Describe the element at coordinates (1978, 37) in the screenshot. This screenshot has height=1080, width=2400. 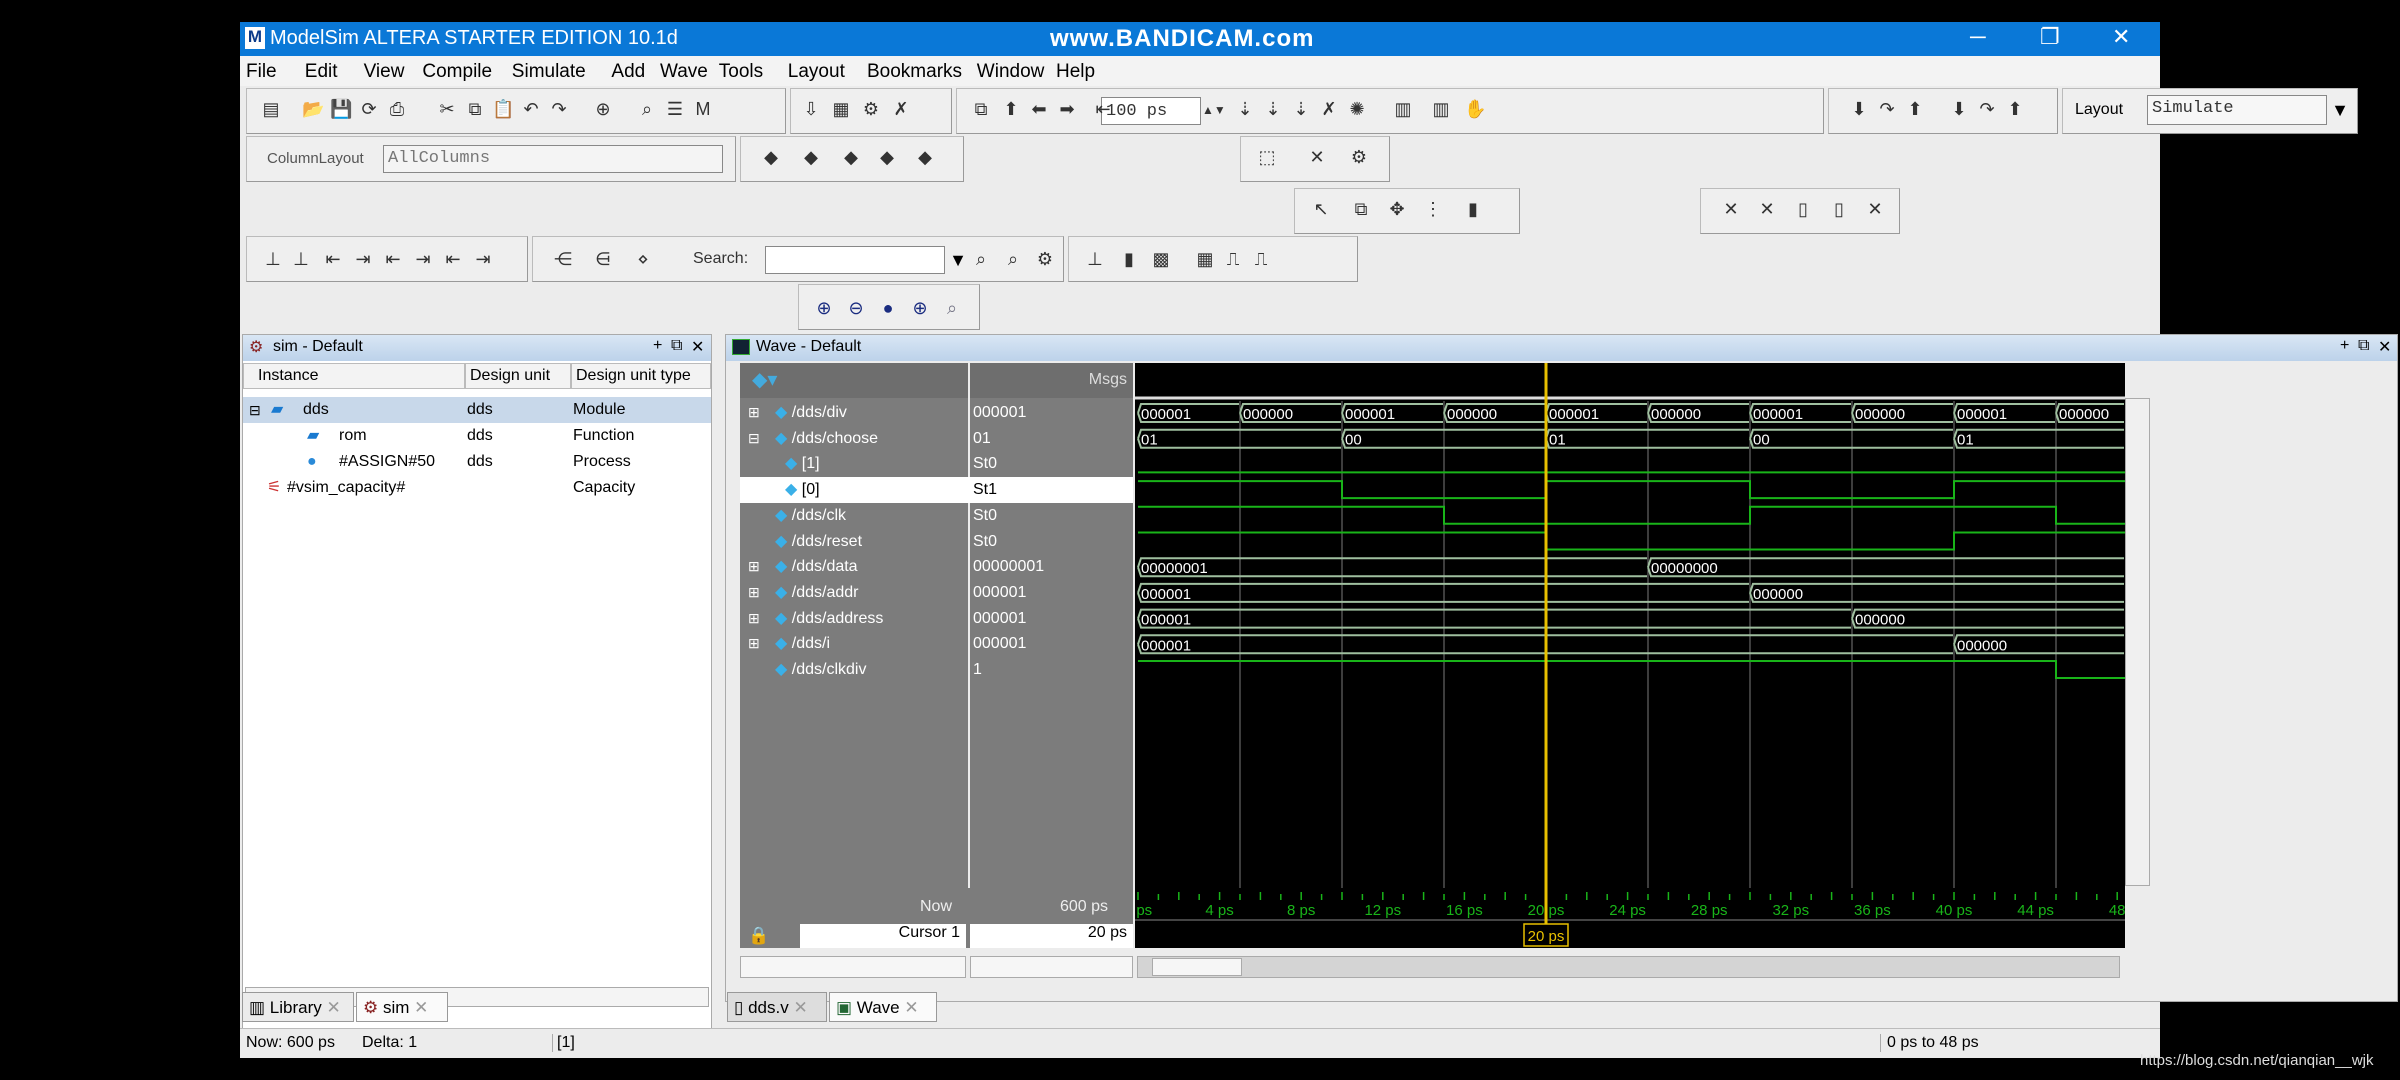
I see `minimize-button: ─` at that location.